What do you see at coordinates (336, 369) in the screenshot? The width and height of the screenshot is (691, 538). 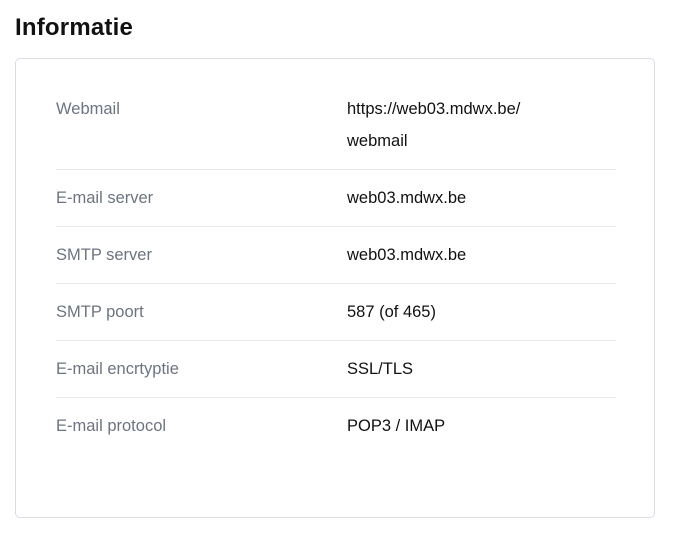 I see `info-row-encryption: E-mail encrtyptie SSL/TLS` at bounding box center [336, 369].